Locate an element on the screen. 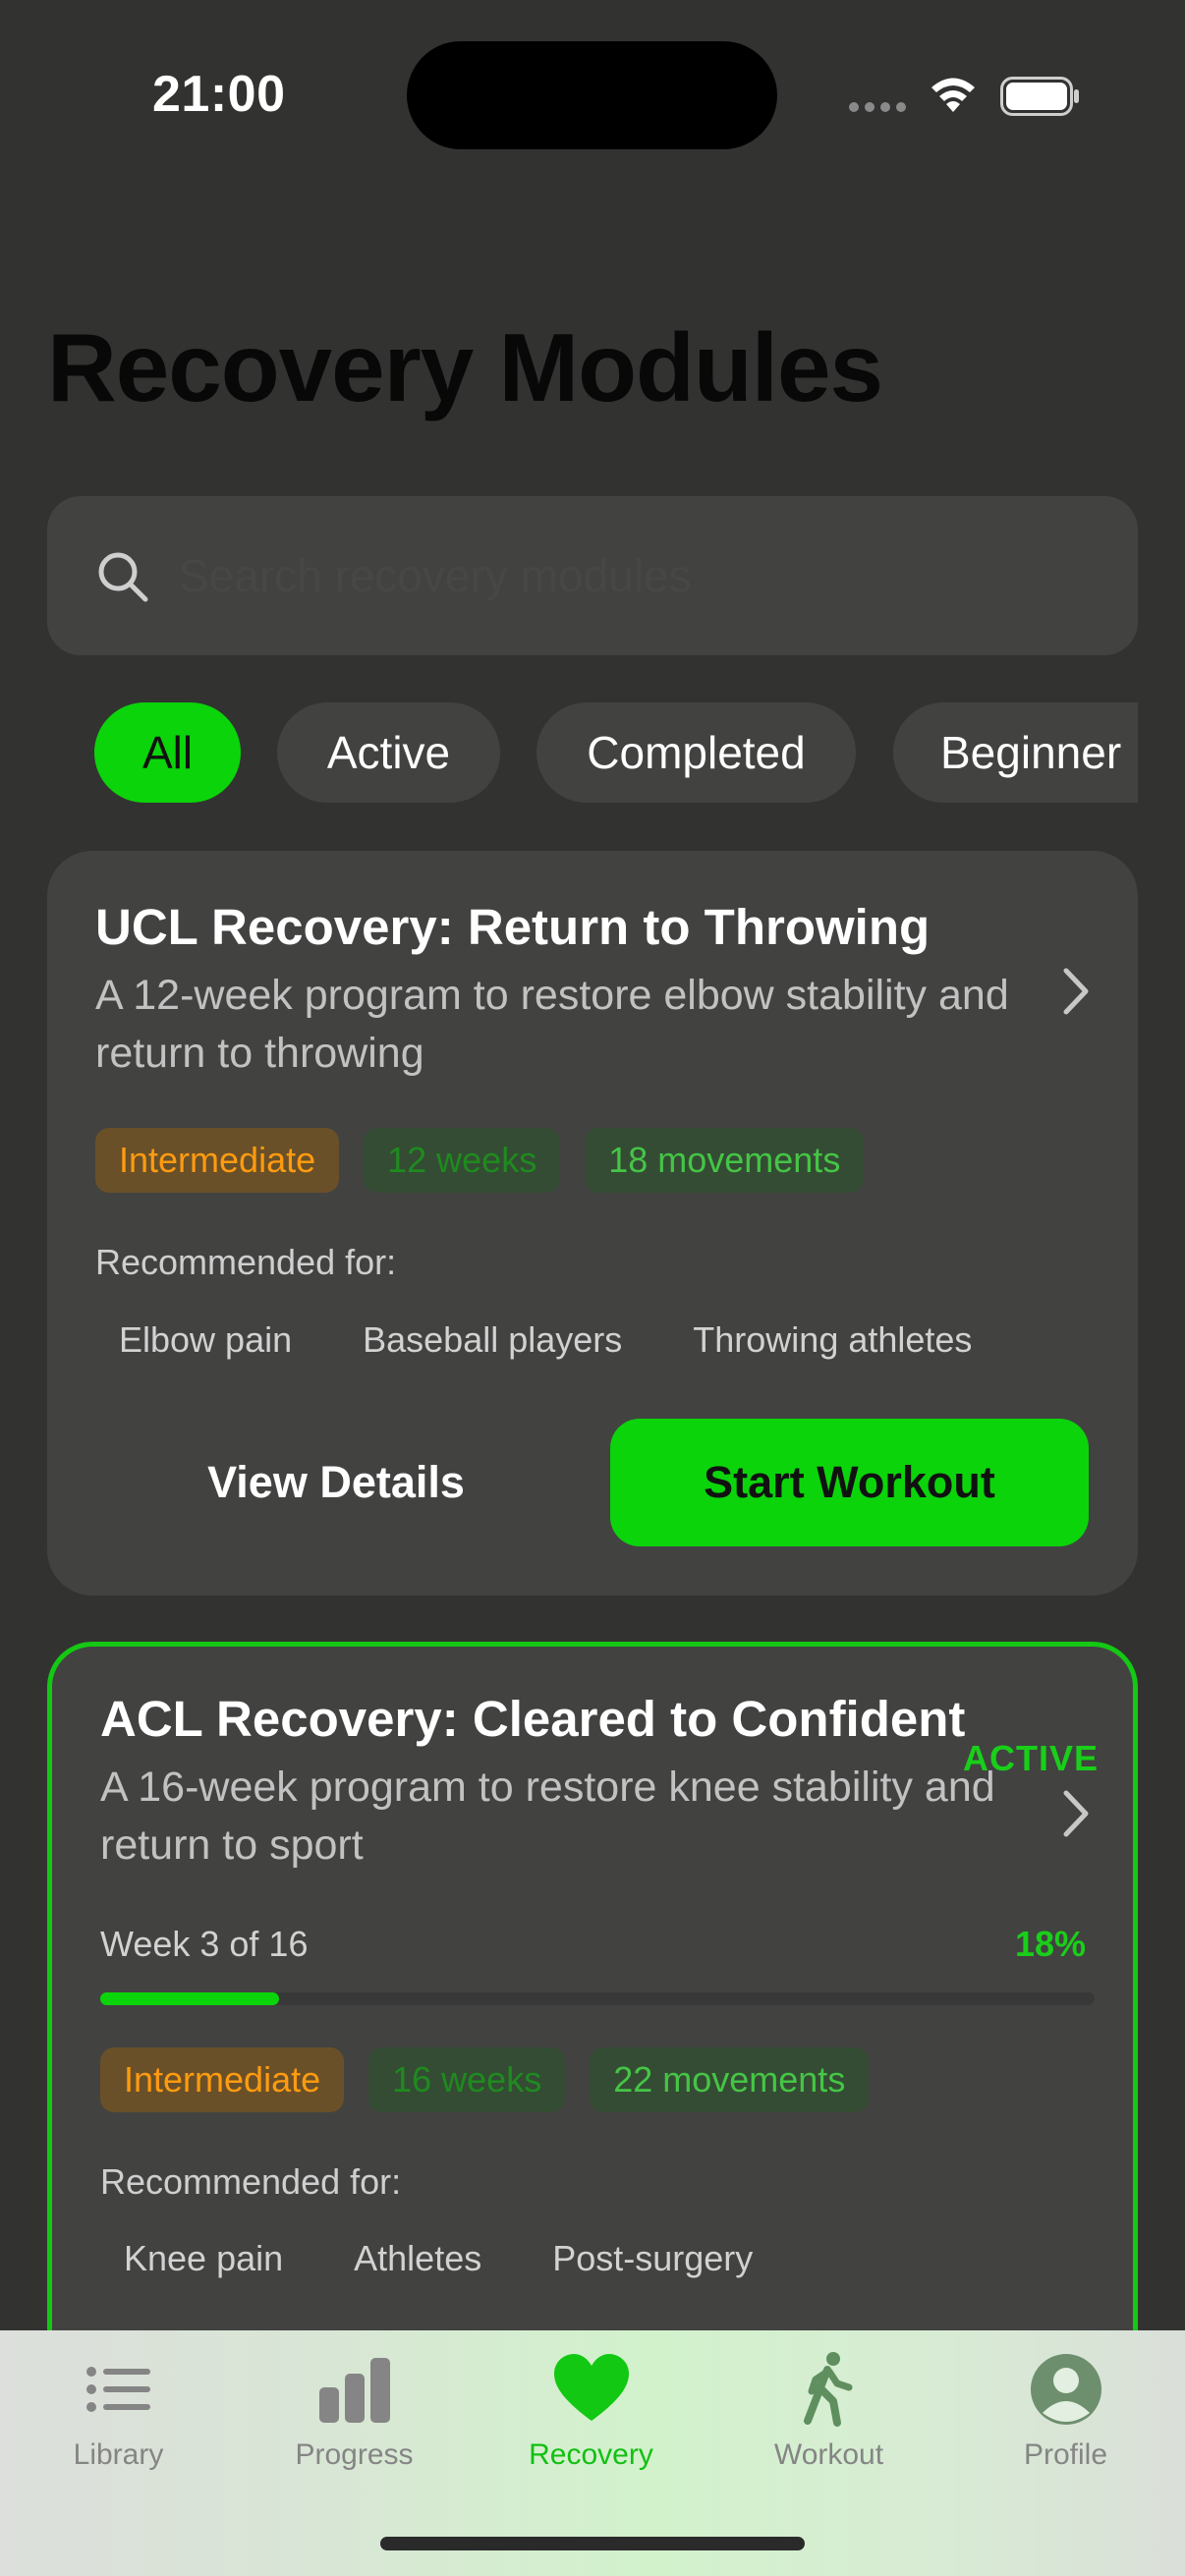 The width and height of the screenshot is (1185, 2576). heart-icon is located at coordinates (591, 2387).